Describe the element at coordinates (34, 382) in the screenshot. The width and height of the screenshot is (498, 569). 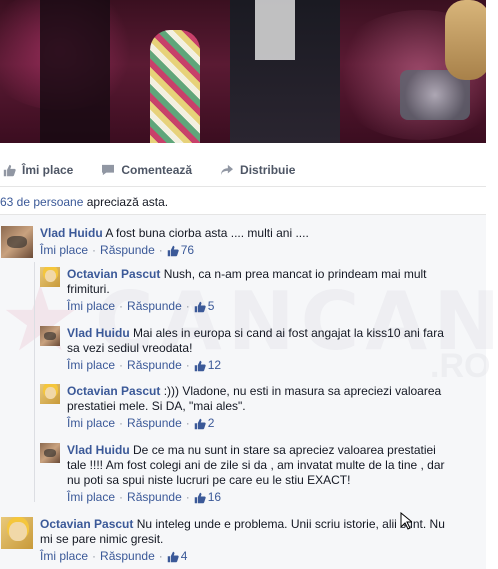
I see `reply-thread-line` at that location.